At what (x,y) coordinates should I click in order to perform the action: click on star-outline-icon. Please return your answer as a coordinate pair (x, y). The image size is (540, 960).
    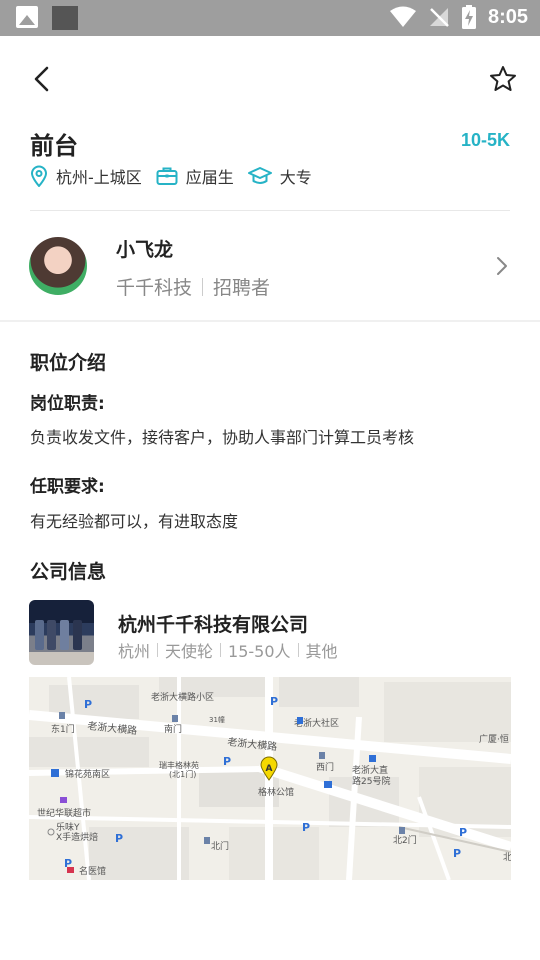
    Looking at the image, I should click on (503, 78).